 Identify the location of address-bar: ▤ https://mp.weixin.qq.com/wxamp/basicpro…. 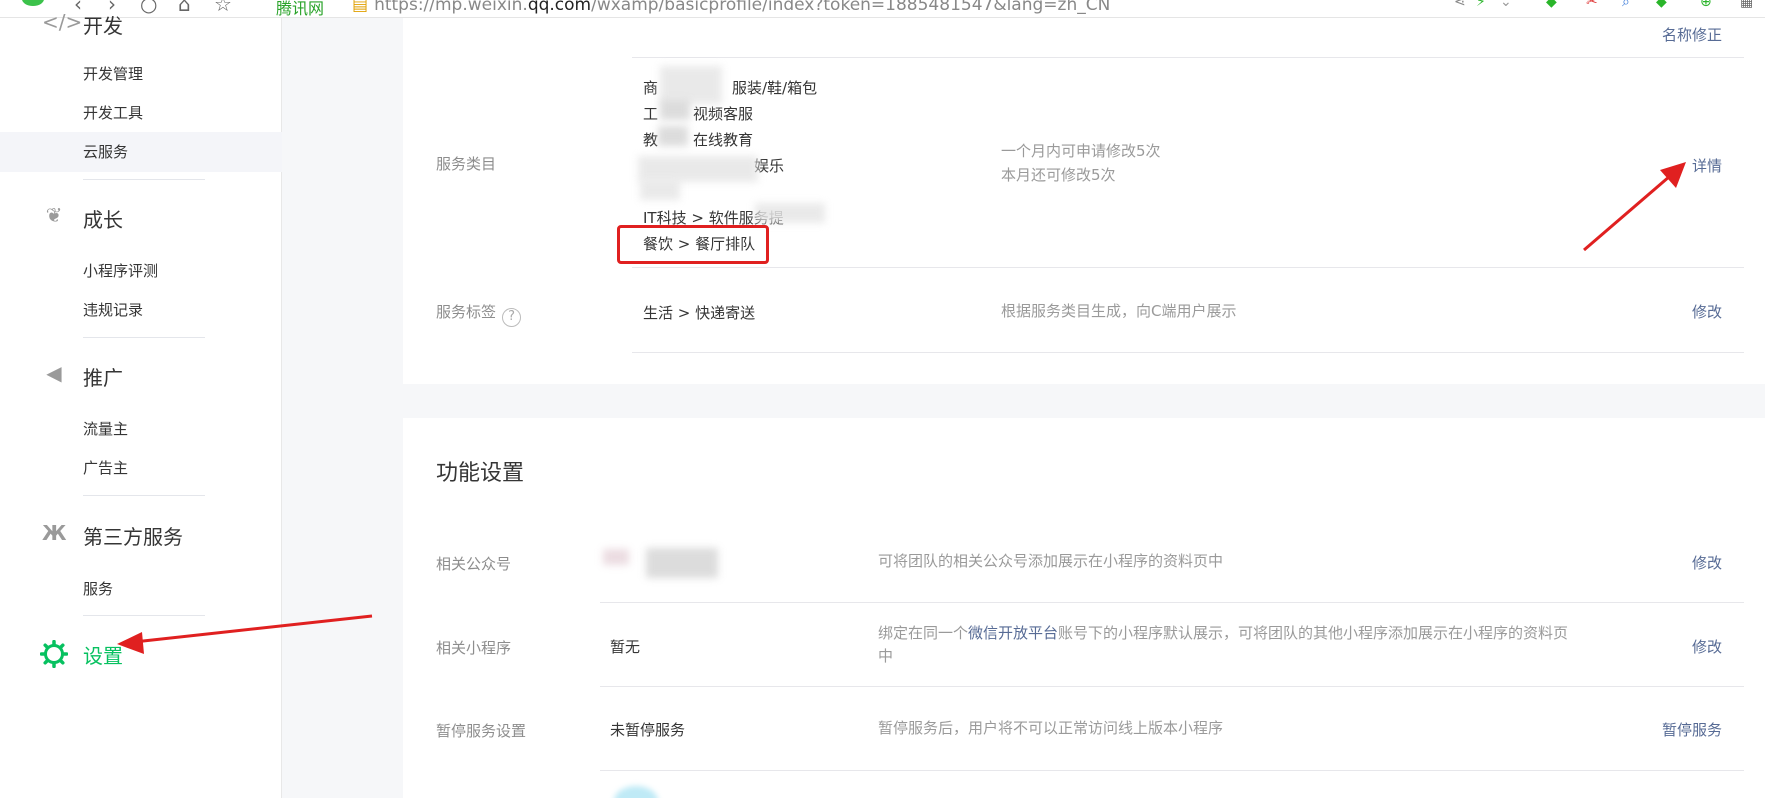
(731, 7).